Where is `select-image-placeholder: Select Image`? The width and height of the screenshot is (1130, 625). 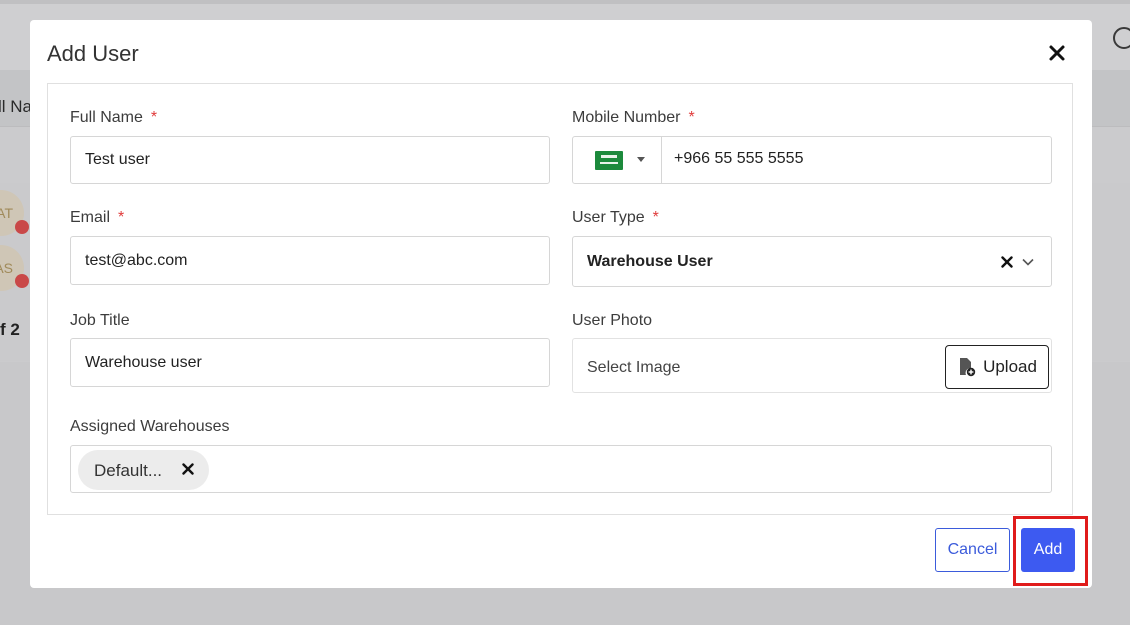
select-image-placeholder: Select Image is located at coordinates (633, 368).